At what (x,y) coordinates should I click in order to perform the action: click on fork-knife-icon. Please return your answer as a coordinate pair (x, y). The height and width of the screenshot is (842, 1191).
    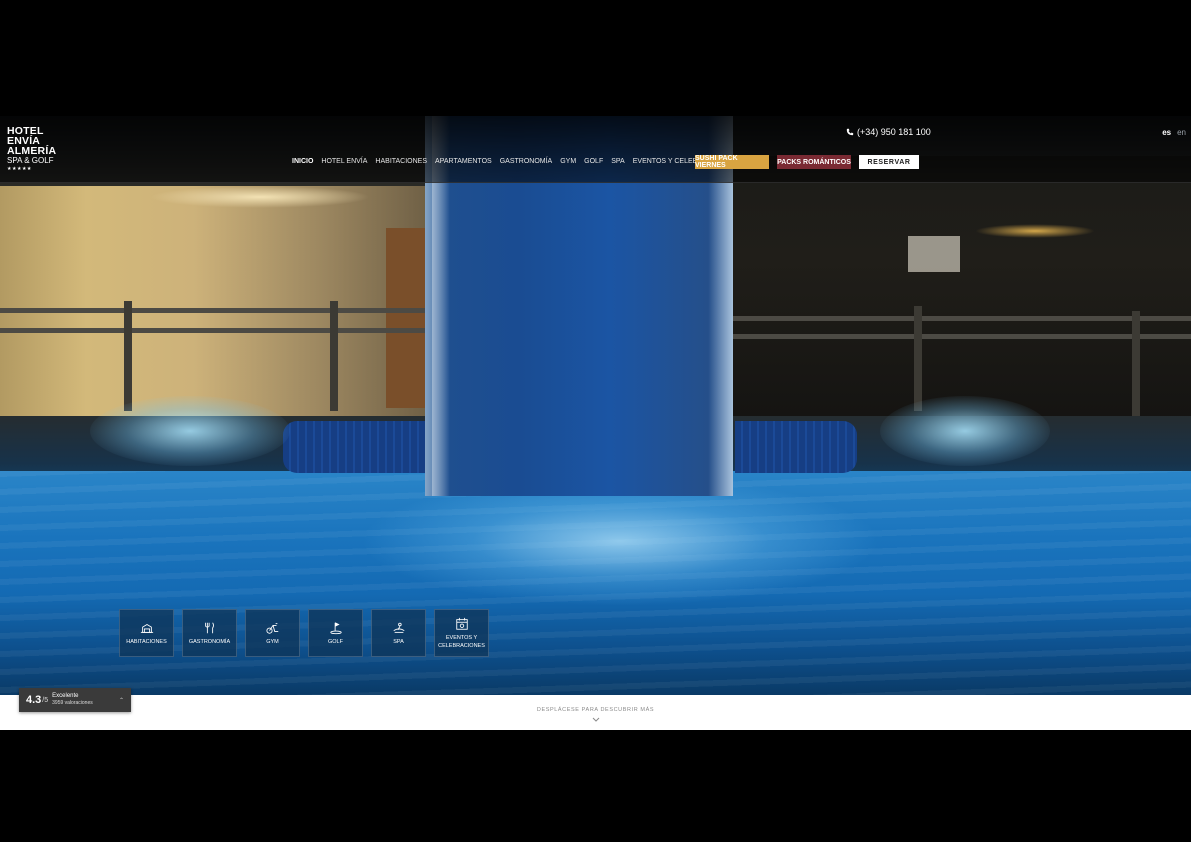
    Looking at the image, I should click on (209, 627).